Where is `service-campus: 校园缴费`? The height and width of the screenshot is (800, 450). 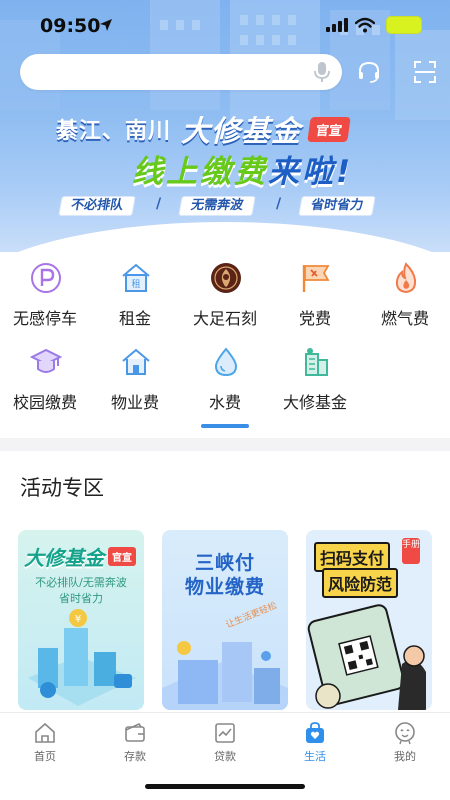 service-campus: 校园缴费 is located at coordinates (45, 384).